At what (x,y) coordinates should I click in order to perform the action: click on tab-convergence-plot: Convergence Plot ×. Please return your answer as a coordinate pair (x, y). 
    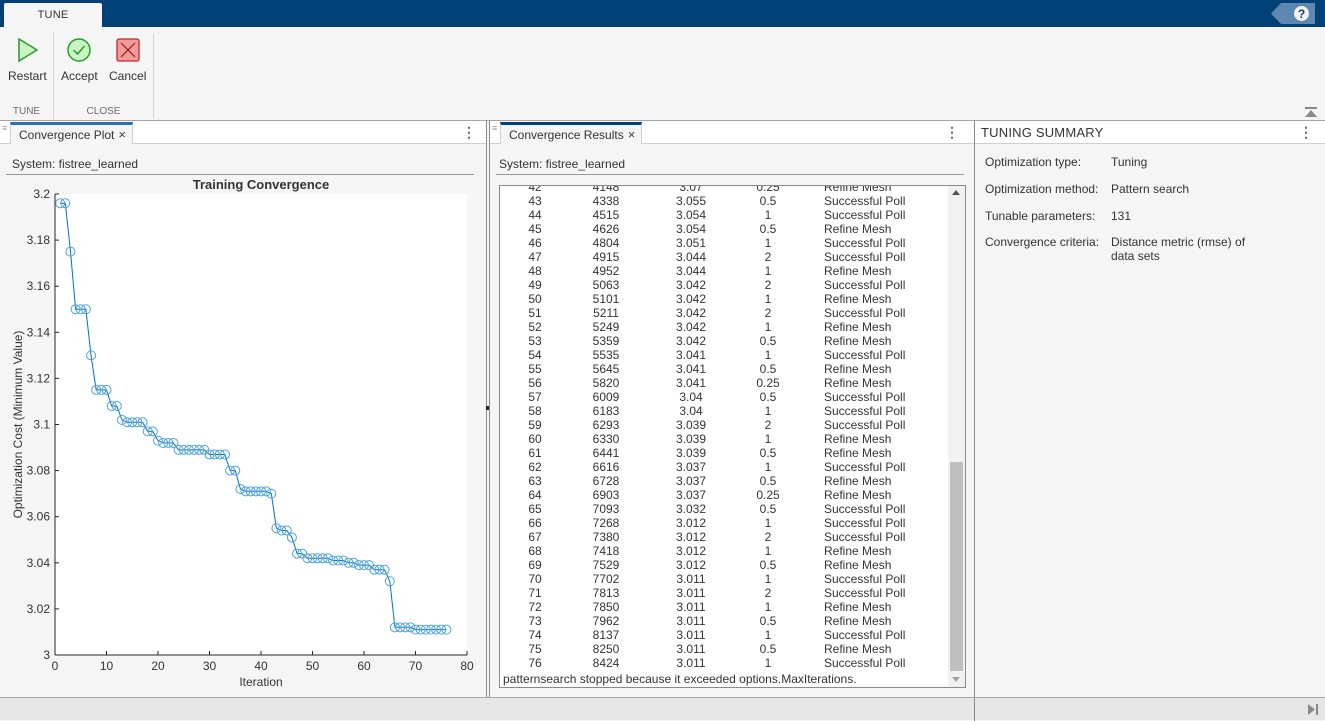
    Looking at the image, I should click on (71, 133).